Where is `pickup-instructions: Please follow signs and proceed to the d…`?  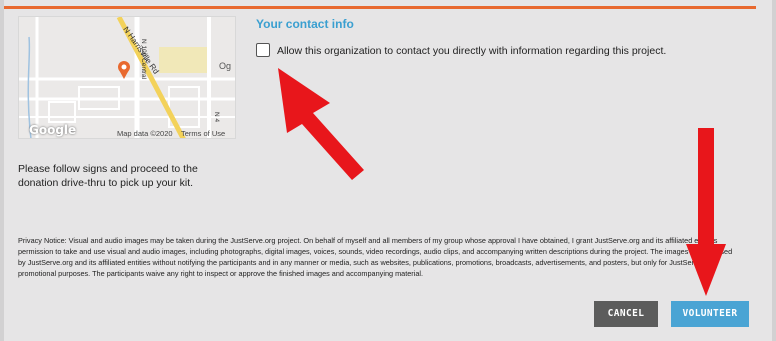
pickup-instructions: Please follow signs and proceed to the d… is located at coordinates (108, 176).